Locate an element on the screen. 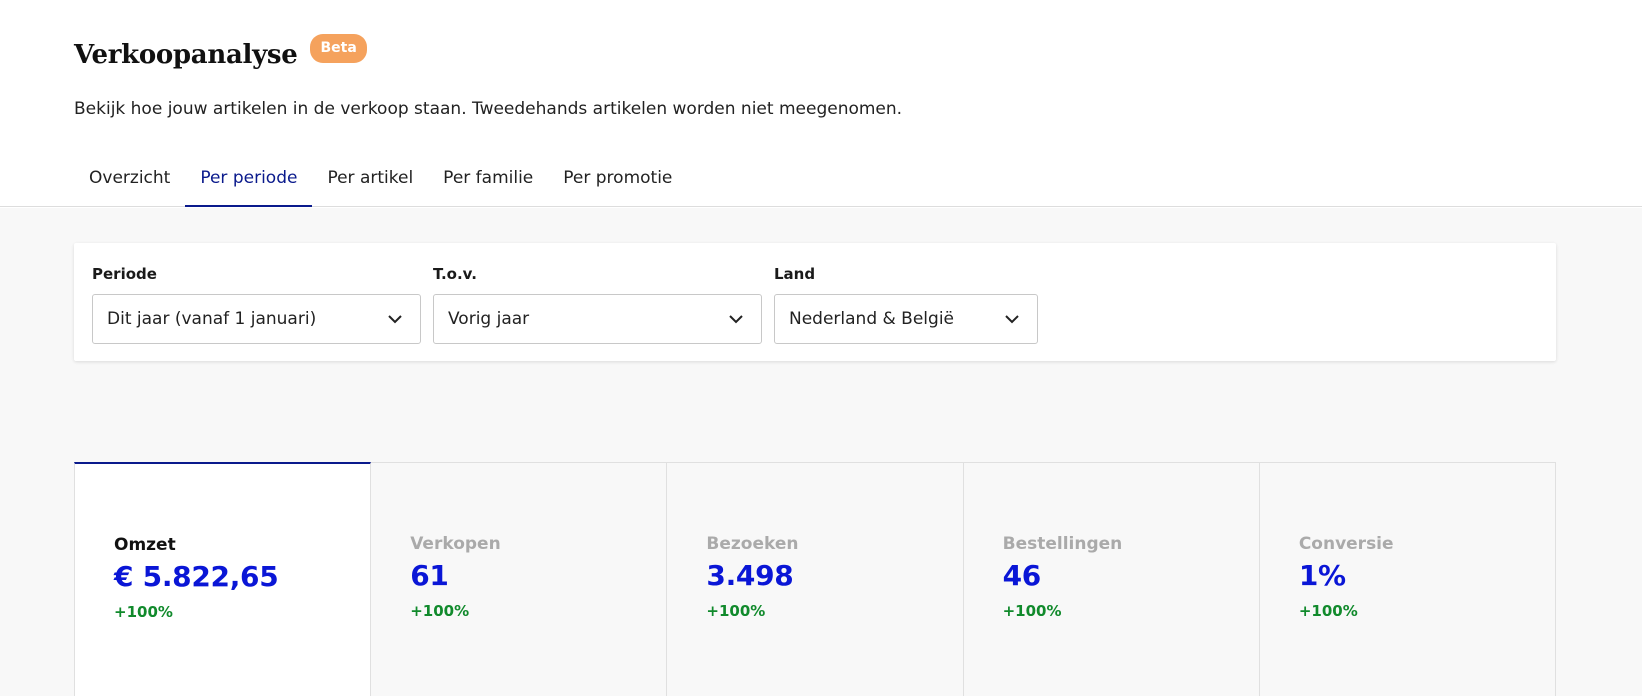  filter-periode-label: Periode is located at coordinates (124, 274).